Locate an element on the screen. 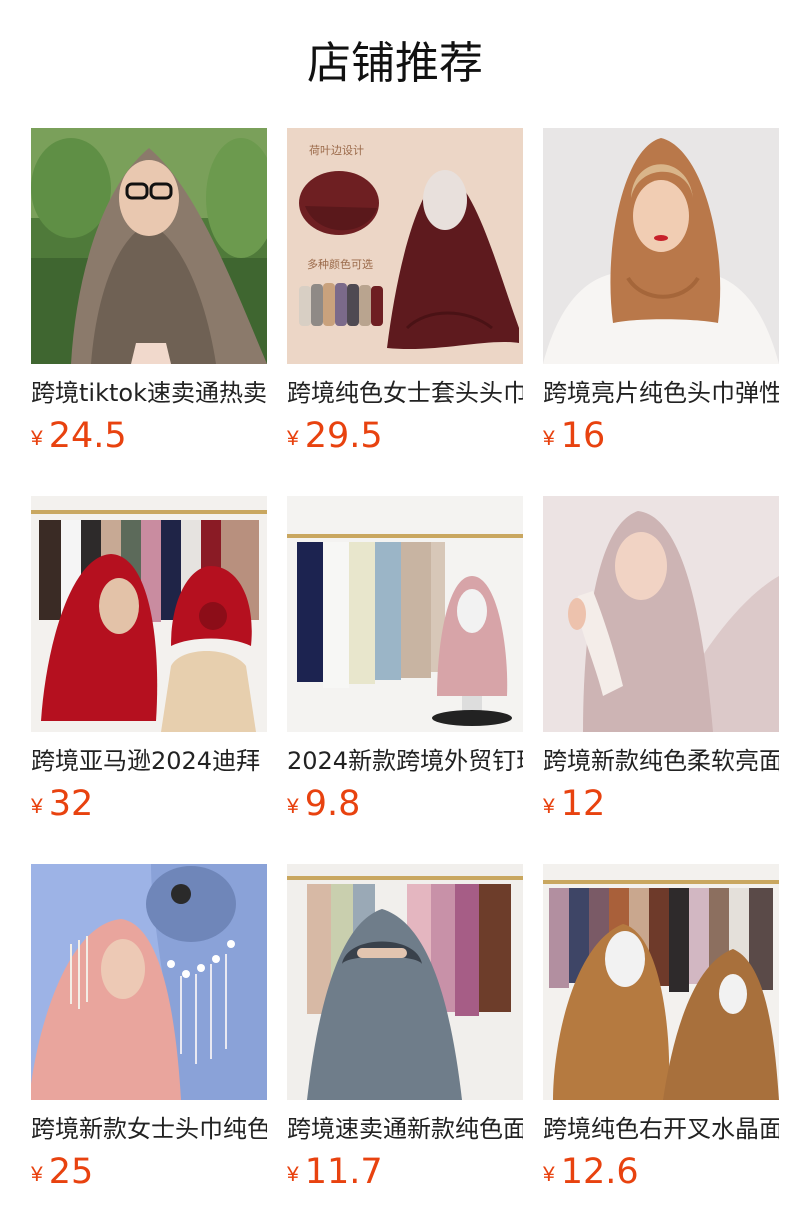 The width and height of the screenshot is (790, 1232). page-title: 店铺推荐 is located at coordinates (395, 63).